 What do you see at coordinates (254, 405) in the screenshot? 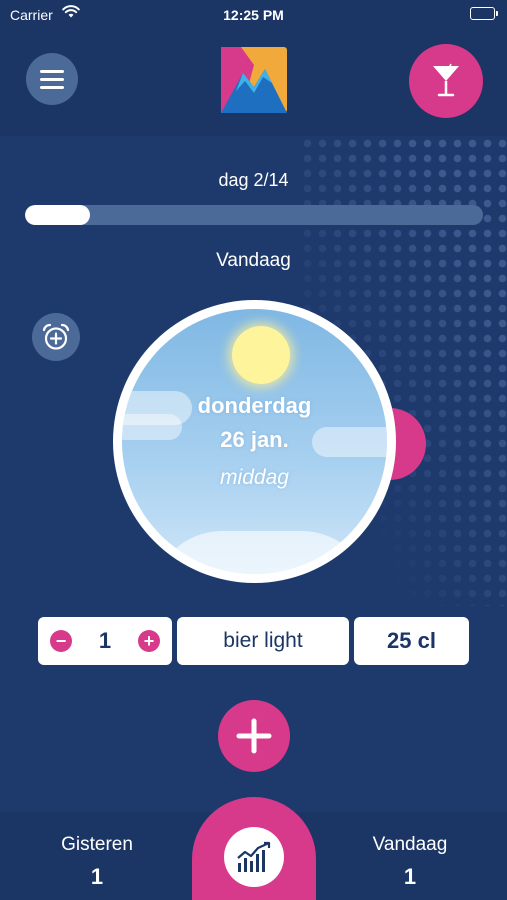
I see `dial-weekday: donderdag` at bounding box center [254, 405].